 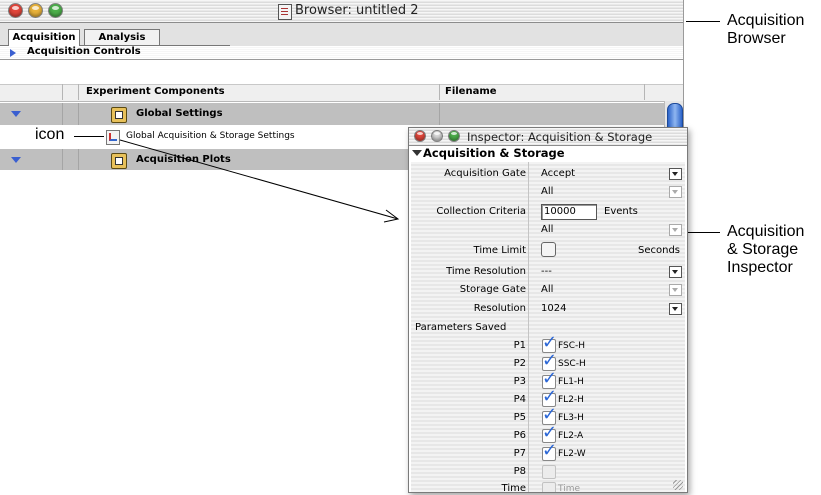 I want to click on inspector-callout-line3: Inspector, so click(x=760, y=267).